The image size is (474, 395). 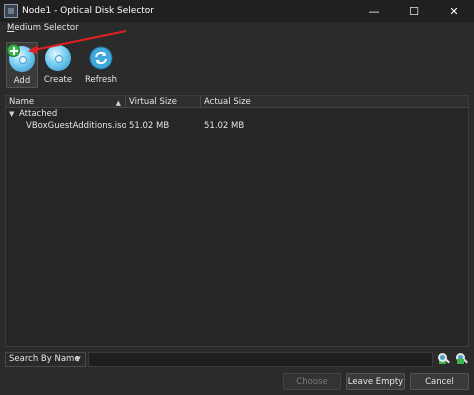 I want to click on window-controls: — ☐ ✕, so click(x=414, y=11).